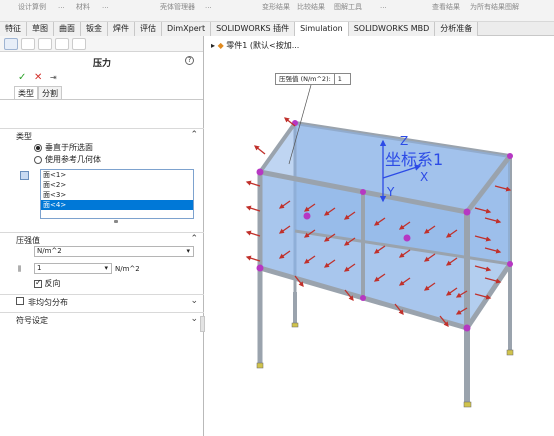  Describe the element at coordinates (117, 185) in the screenshot. I see `list-item: 面<2>` at that location.